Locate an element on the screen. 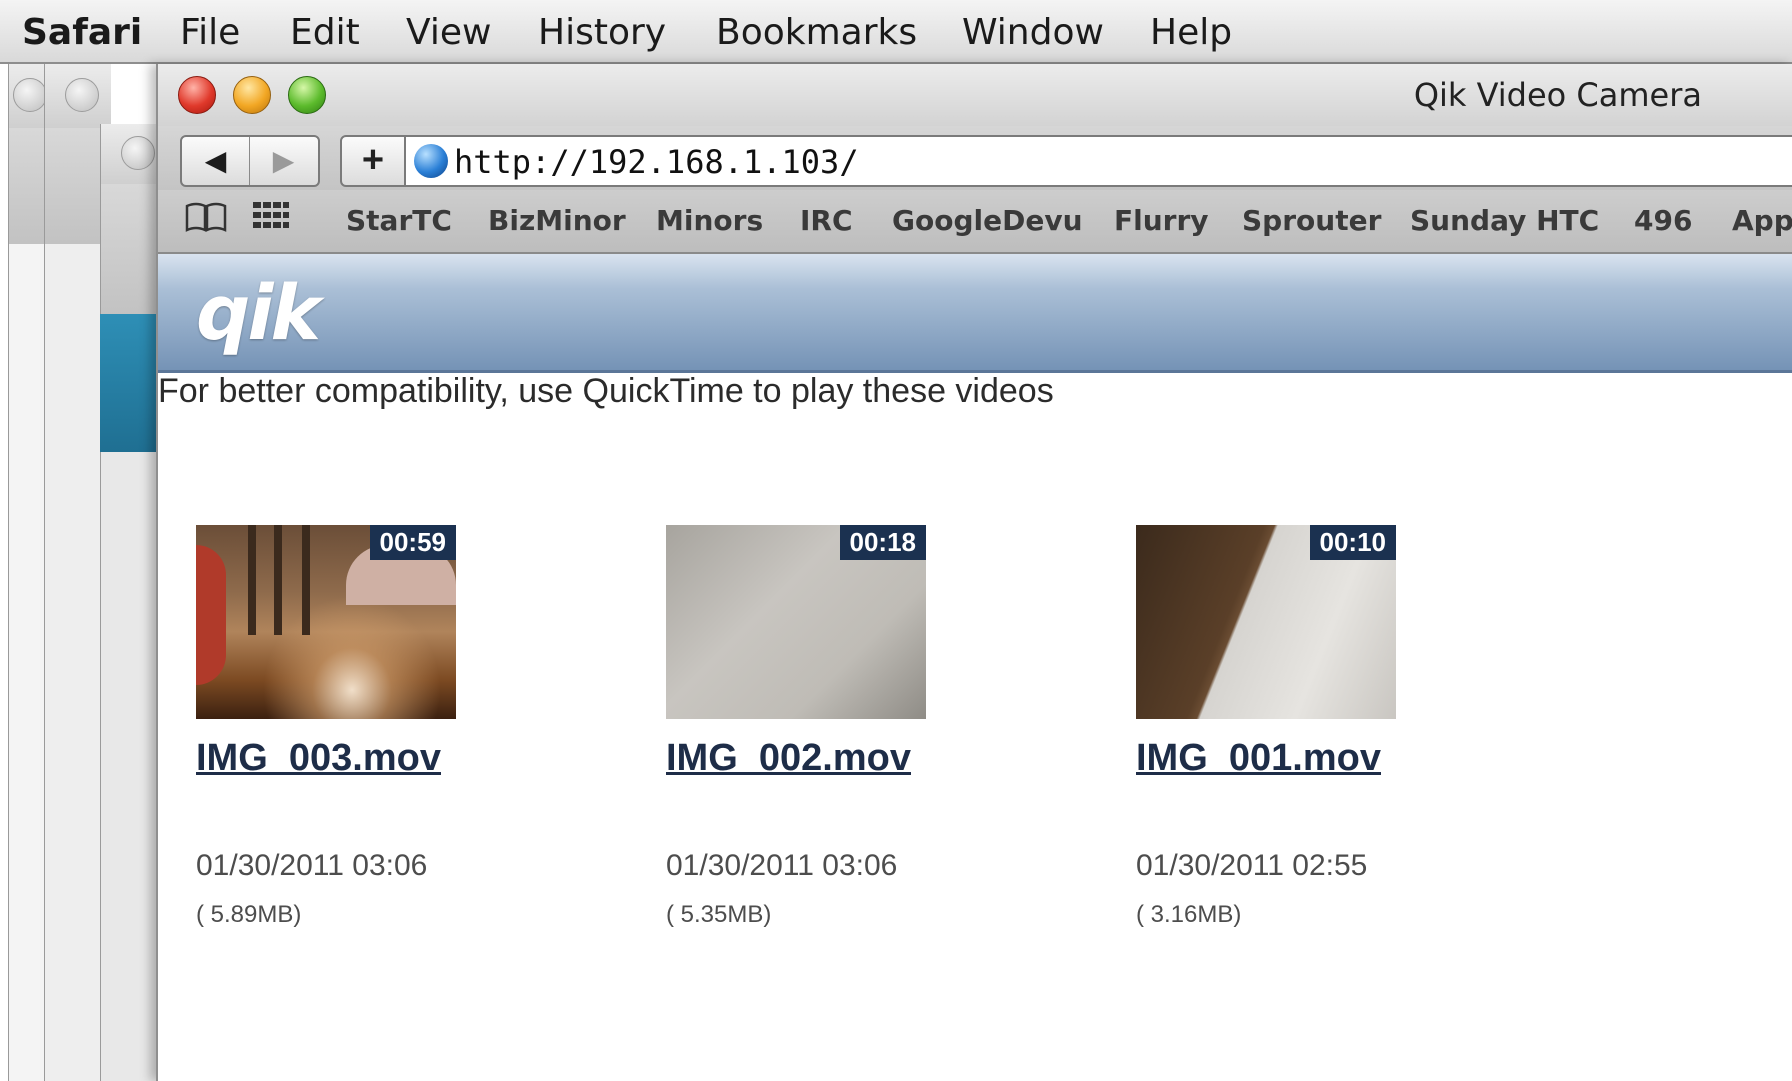  background-page-banner is located at coordinates (130, 383).